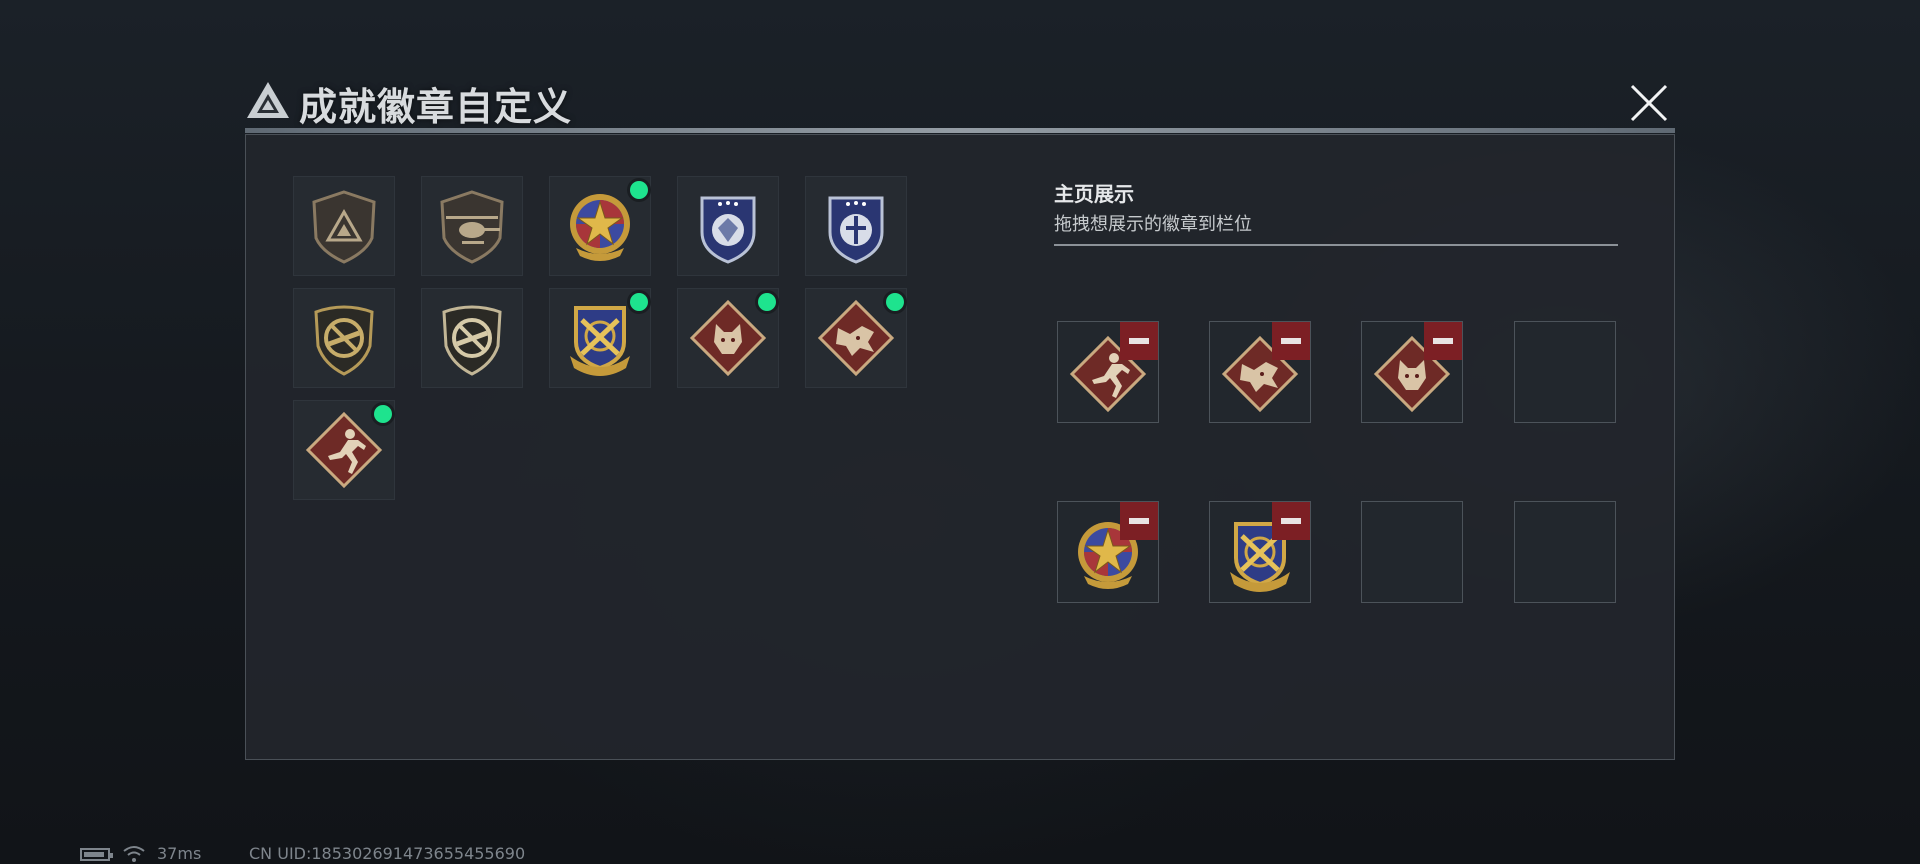  I want to click on diamond-blue-shield-badge-icon, so click(728, 230).